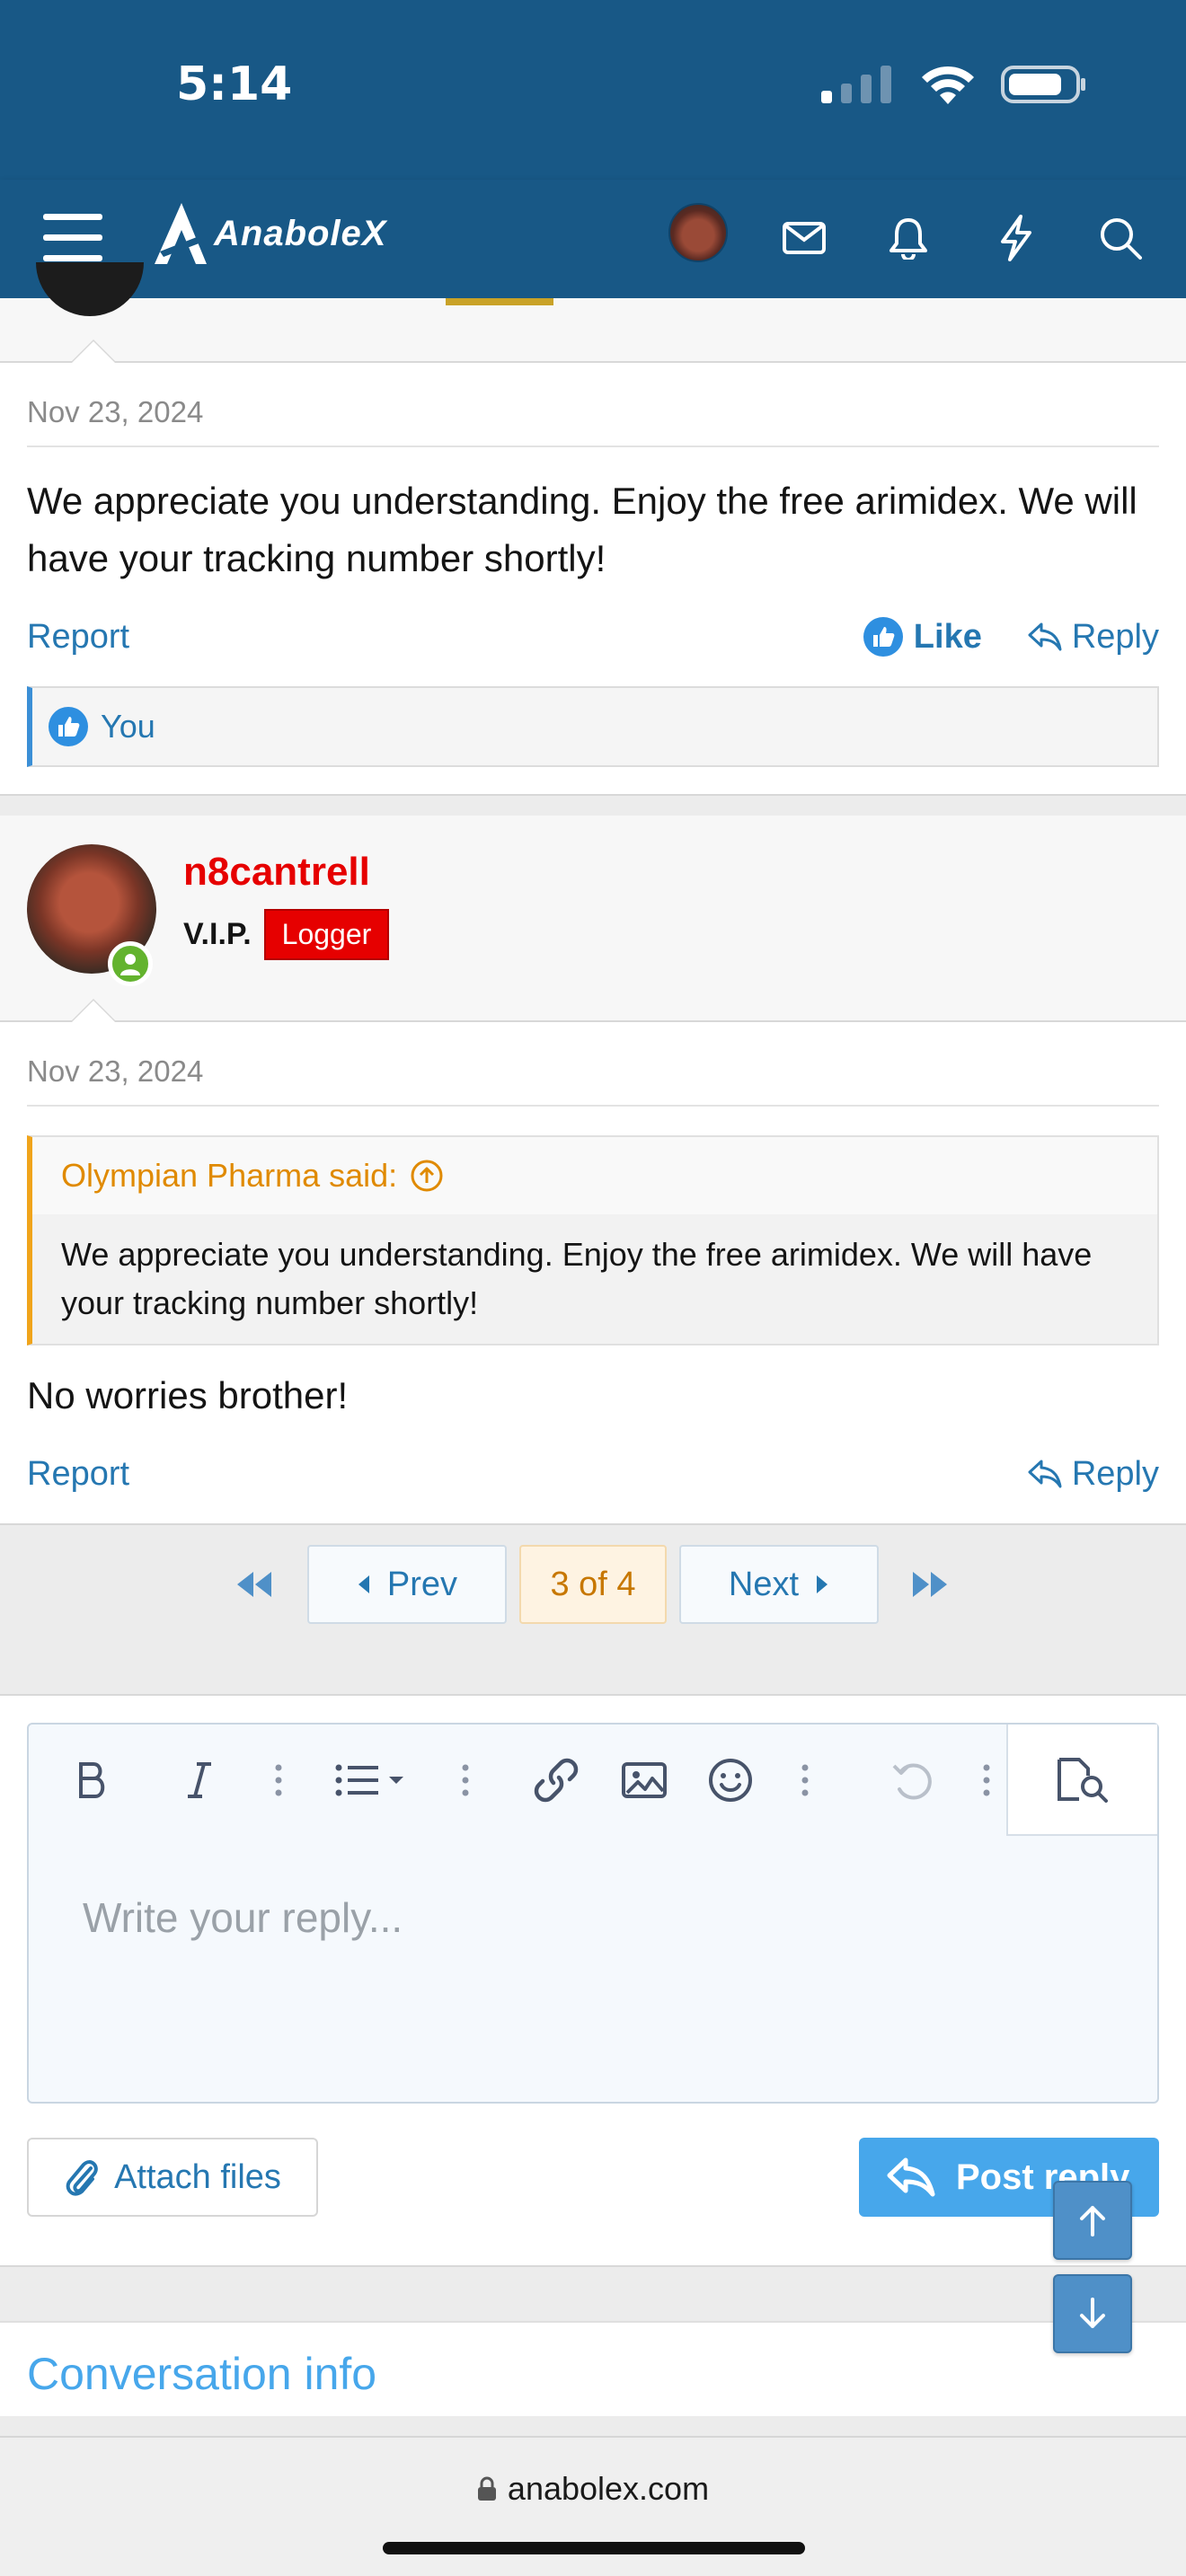 Image resolution: width=1186 pixels, height=2576 pixels. What do you see at coordinates (181, 233) in the screenshot?
I see `logo-mark-icon` at bounding box center [181, 233].